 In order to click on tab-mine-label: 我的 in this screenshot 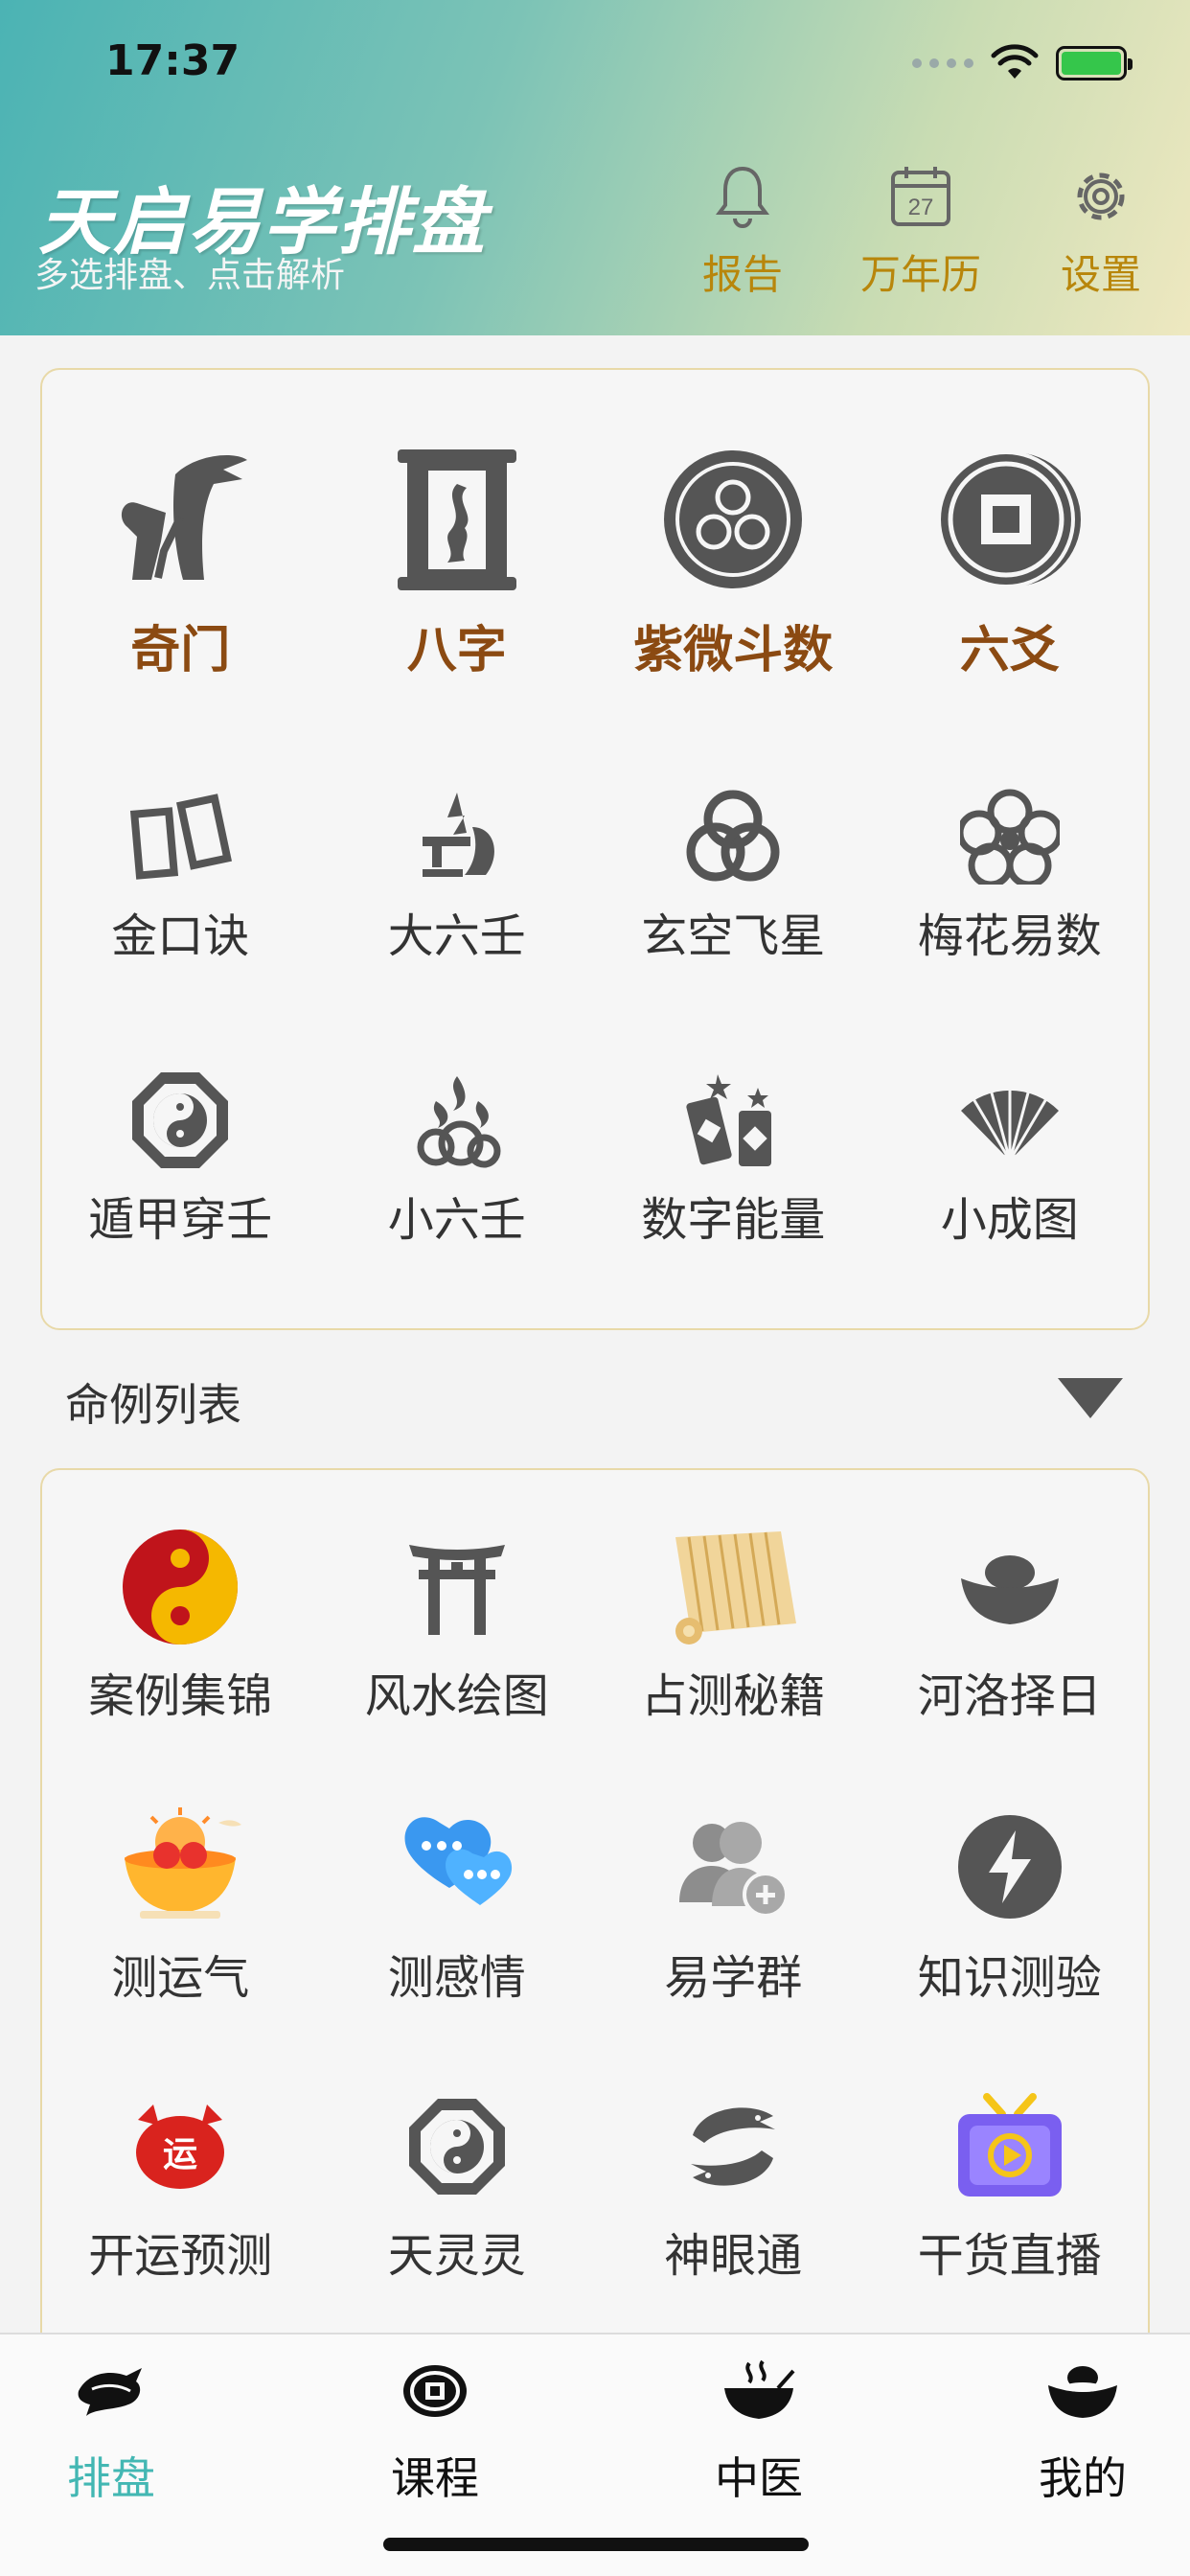, I will do `click(1083, 2478)`.